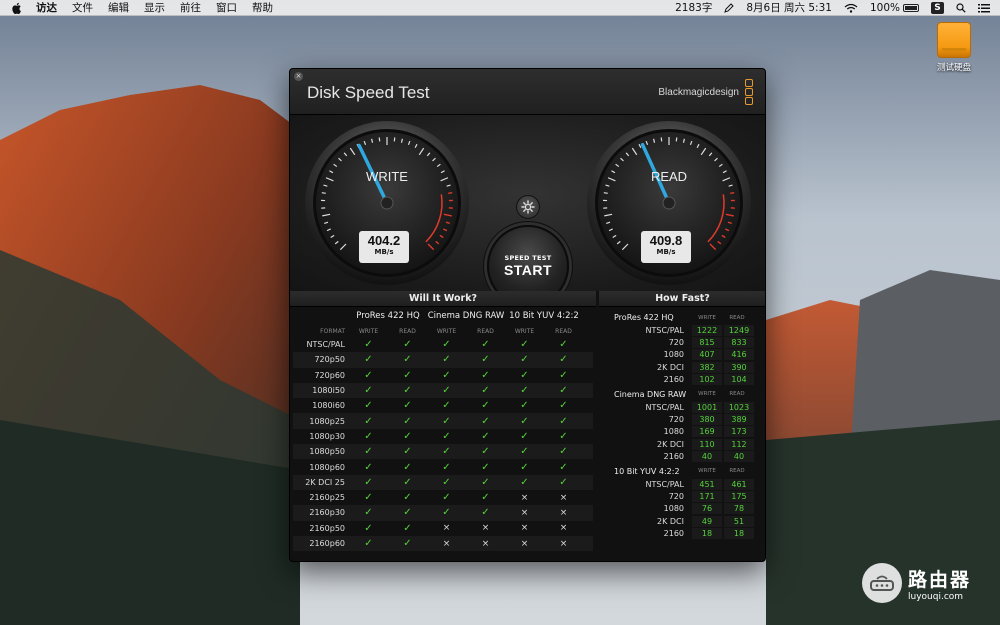  Describe the element at coordinates (544, 316) in the screenshot. I see `group-yuv: 10 Bit YUV 4:2:2` at that location.